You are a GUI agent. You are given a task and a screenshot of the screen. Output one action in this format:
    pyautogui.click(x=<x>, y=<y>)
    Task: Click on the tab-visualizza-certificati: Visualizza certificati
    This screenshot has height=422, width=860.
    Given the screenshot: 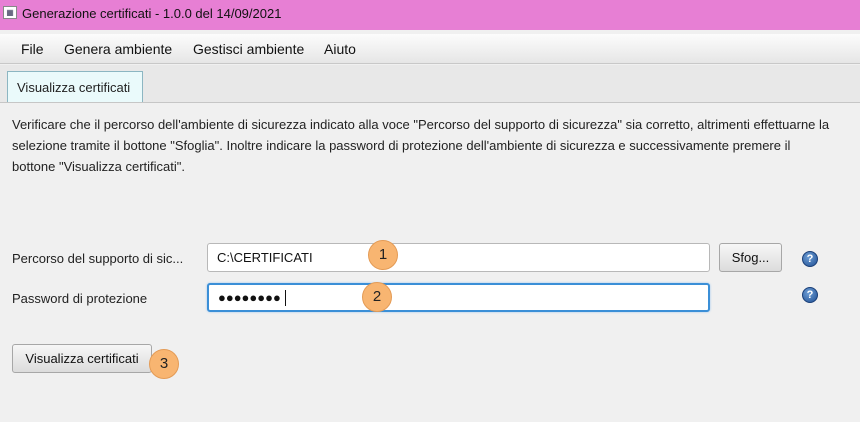 What is the action you would take?
    pyautogui.click(x=75, y=86)
    